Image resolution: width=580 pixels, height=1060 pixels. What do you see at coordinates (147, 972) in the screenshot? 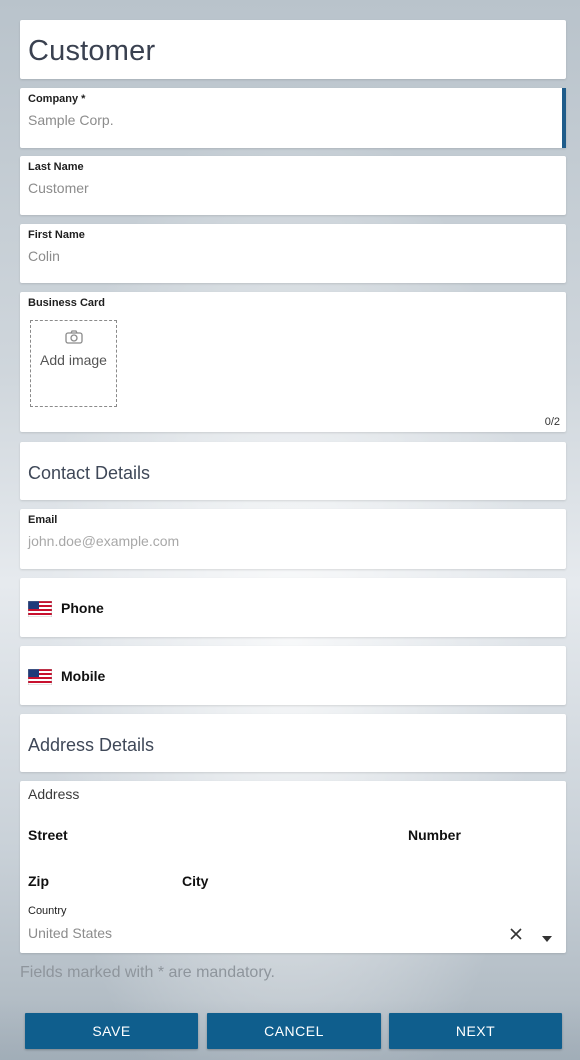
I see `mandatory-hint: Fields marked with * are mandatory.` at bounding box center [147, 972].